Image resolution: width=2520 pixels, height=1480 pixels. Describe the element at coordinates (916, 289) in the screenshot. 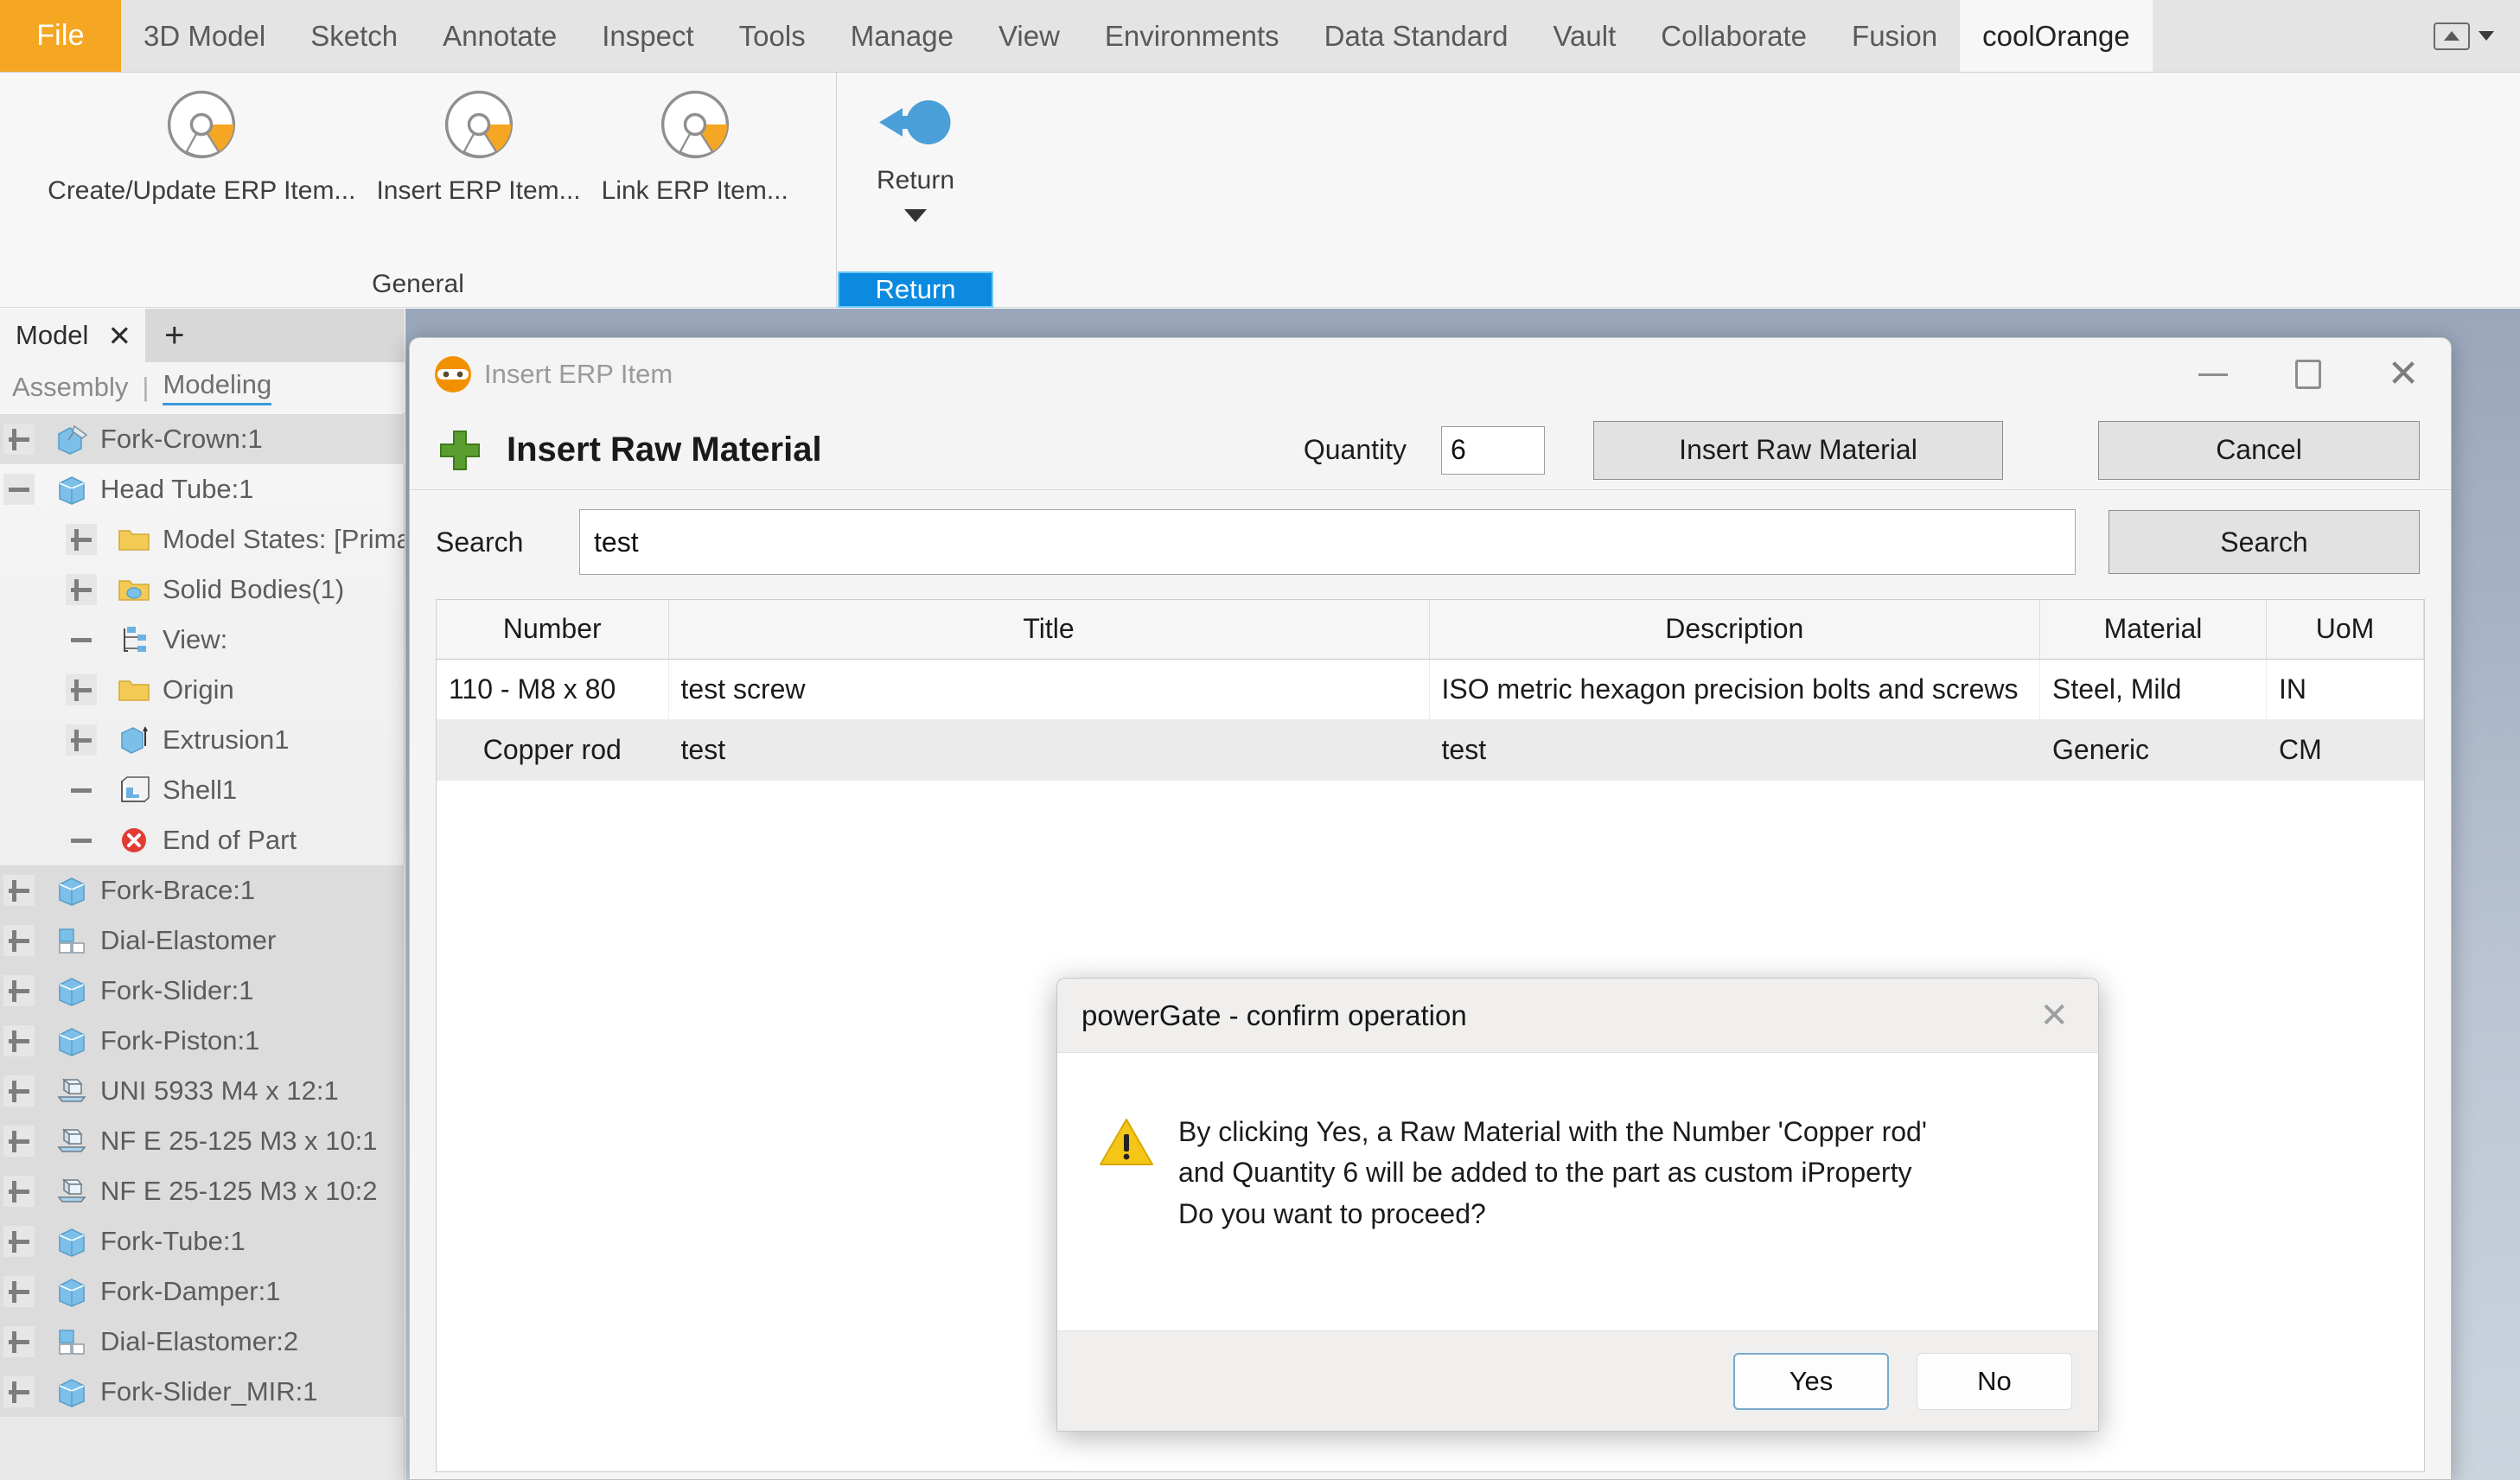

I see `return-group-pill: Return` at that location.